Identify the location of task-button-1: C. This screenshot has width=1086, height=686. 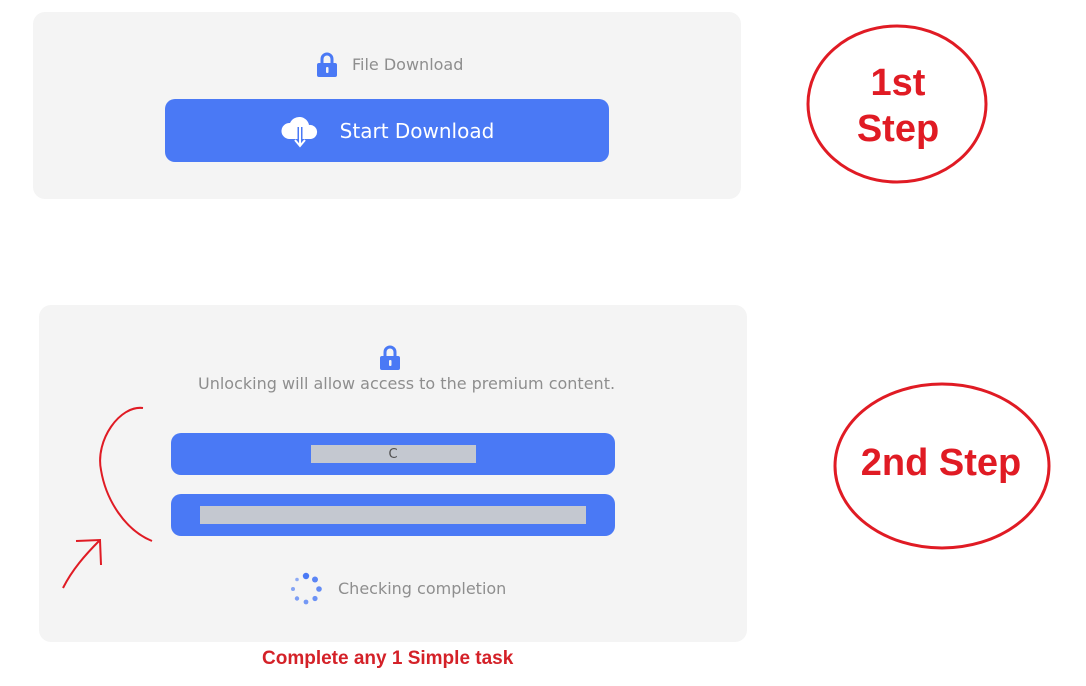
(393, 454).